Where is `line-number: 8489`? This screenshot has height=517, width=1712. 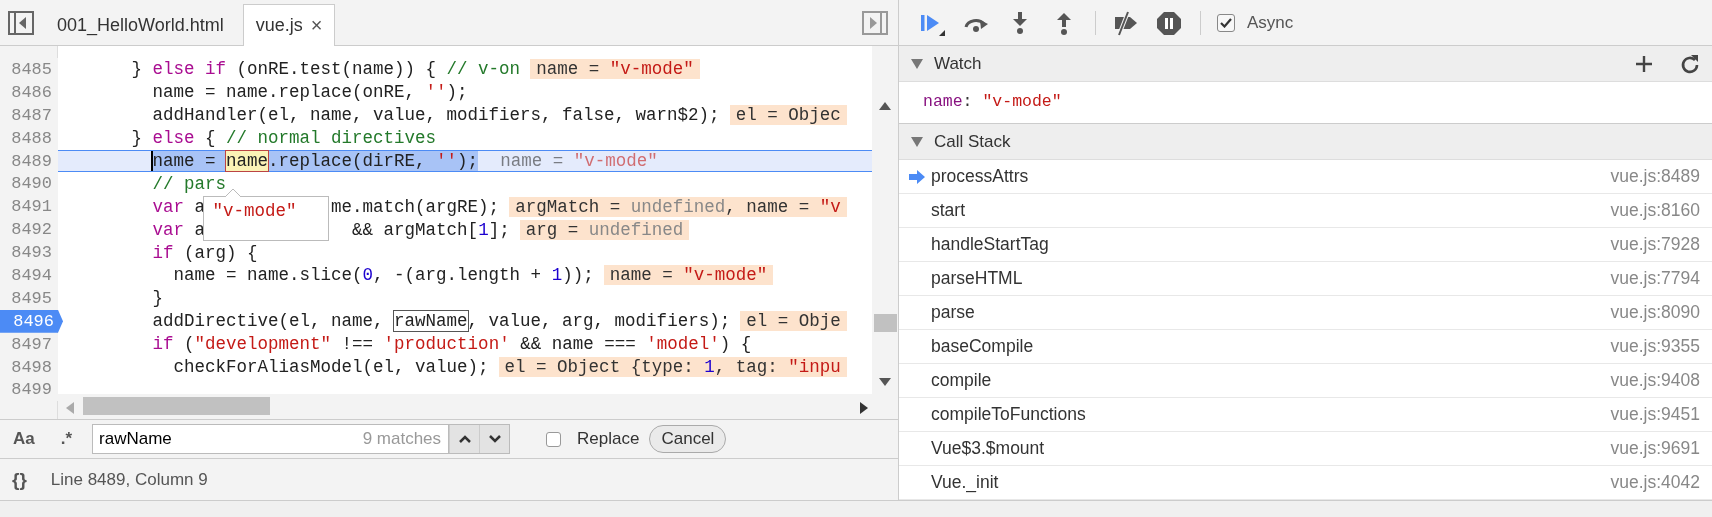 line-number: 8489 is located at coordinates (29, 161).